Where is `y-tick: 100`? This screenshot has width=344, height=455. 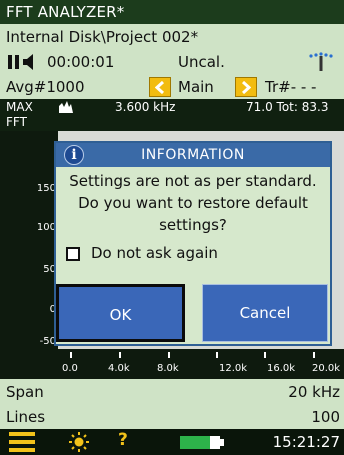
y-tick: 100 is located at coordinates (46, 227).